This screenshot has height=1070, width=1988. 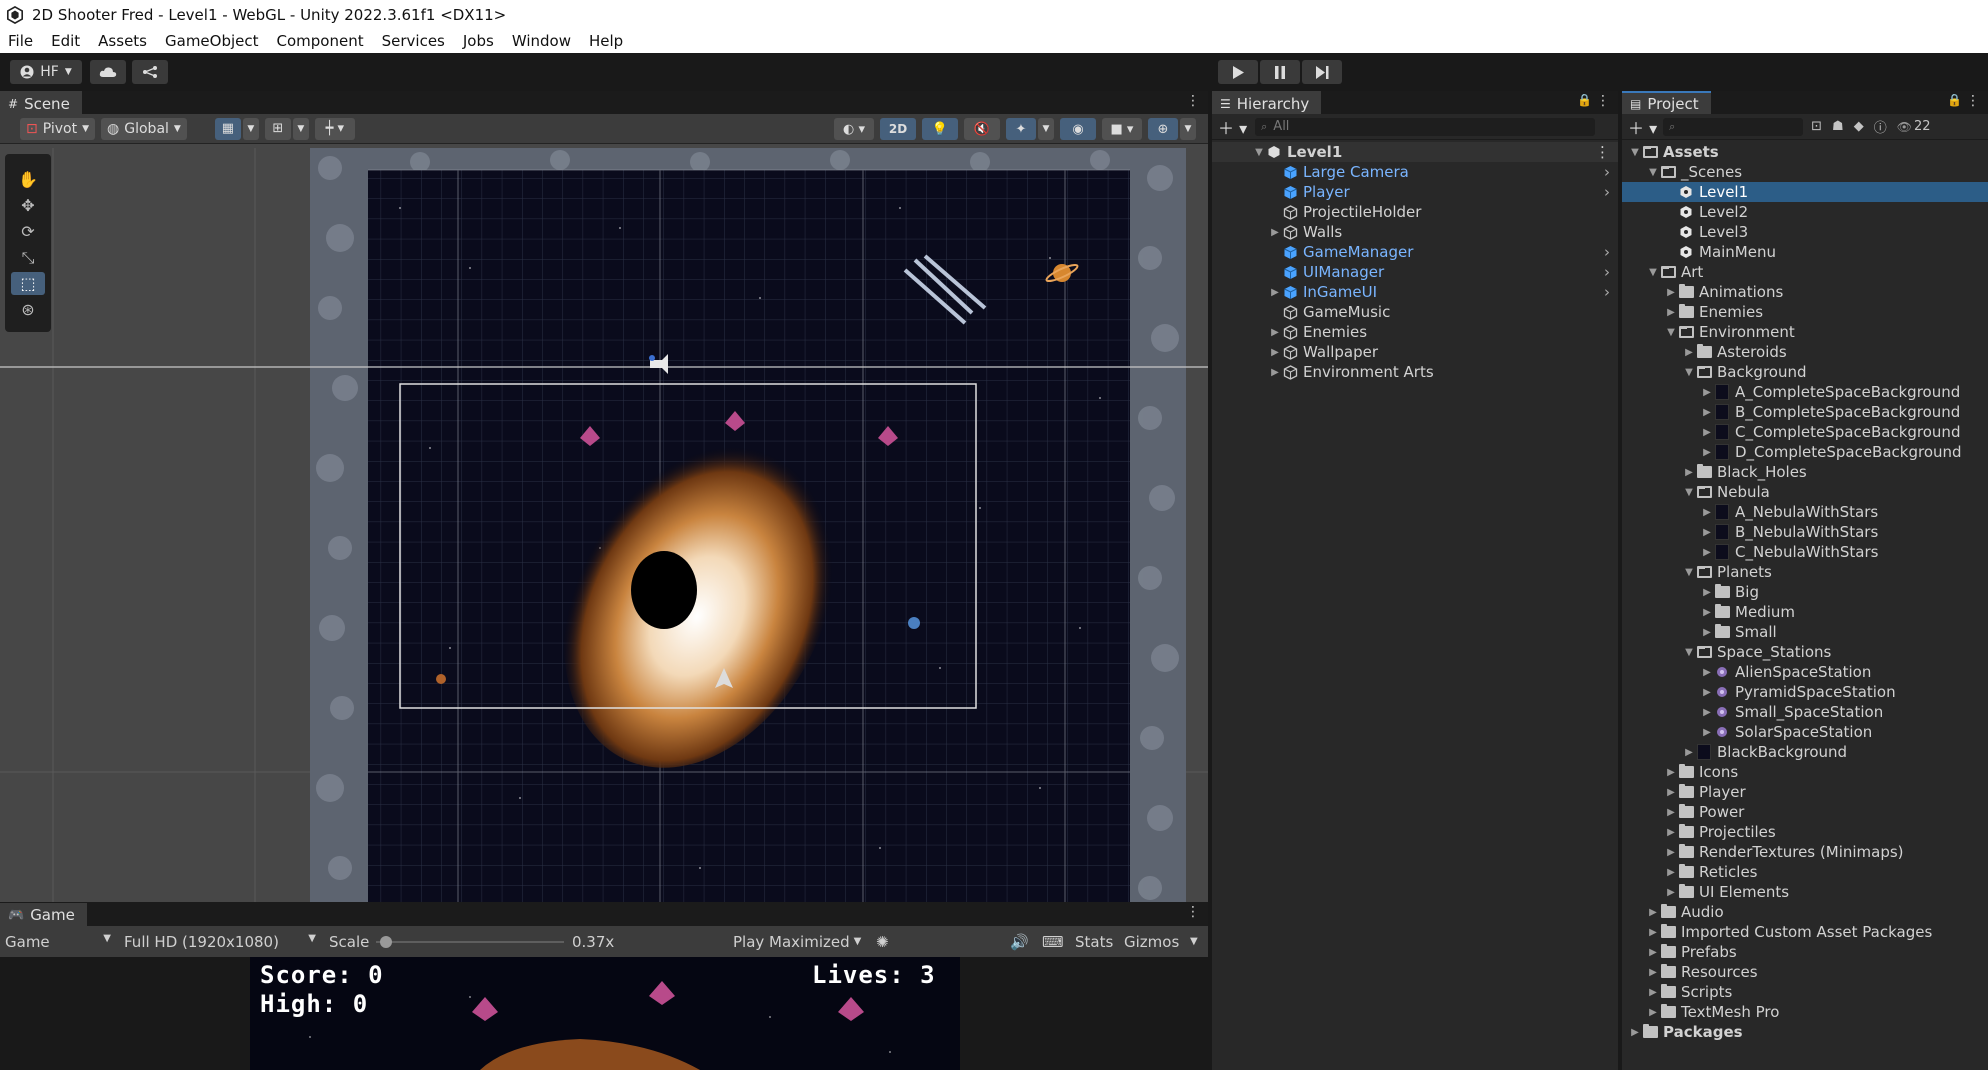 I want to click on lighting-toggle: 💡, so click(x=940, y=129).